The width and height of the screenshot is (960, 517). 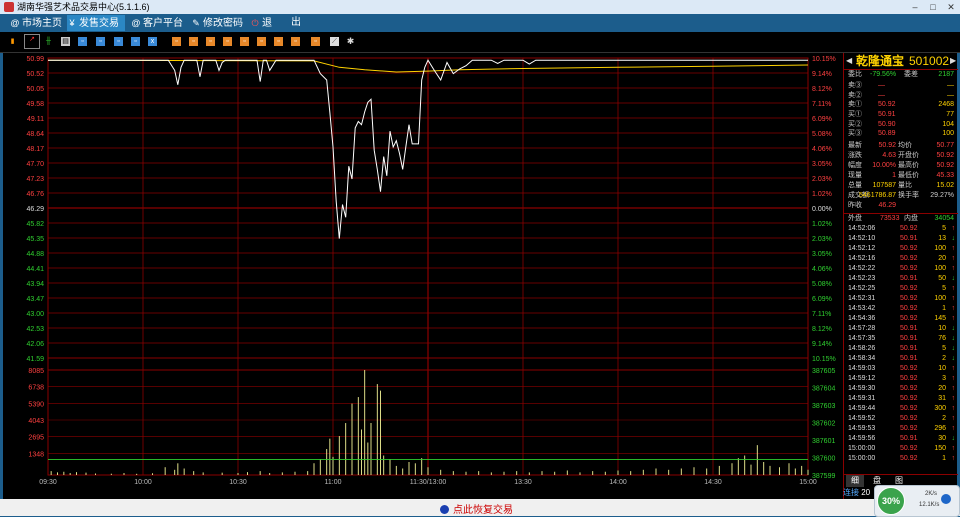 What do you see at coordinates (244, 41) in the screenshot?
I see `tool-icon-10: ▫` at bounding box center [244, 41].